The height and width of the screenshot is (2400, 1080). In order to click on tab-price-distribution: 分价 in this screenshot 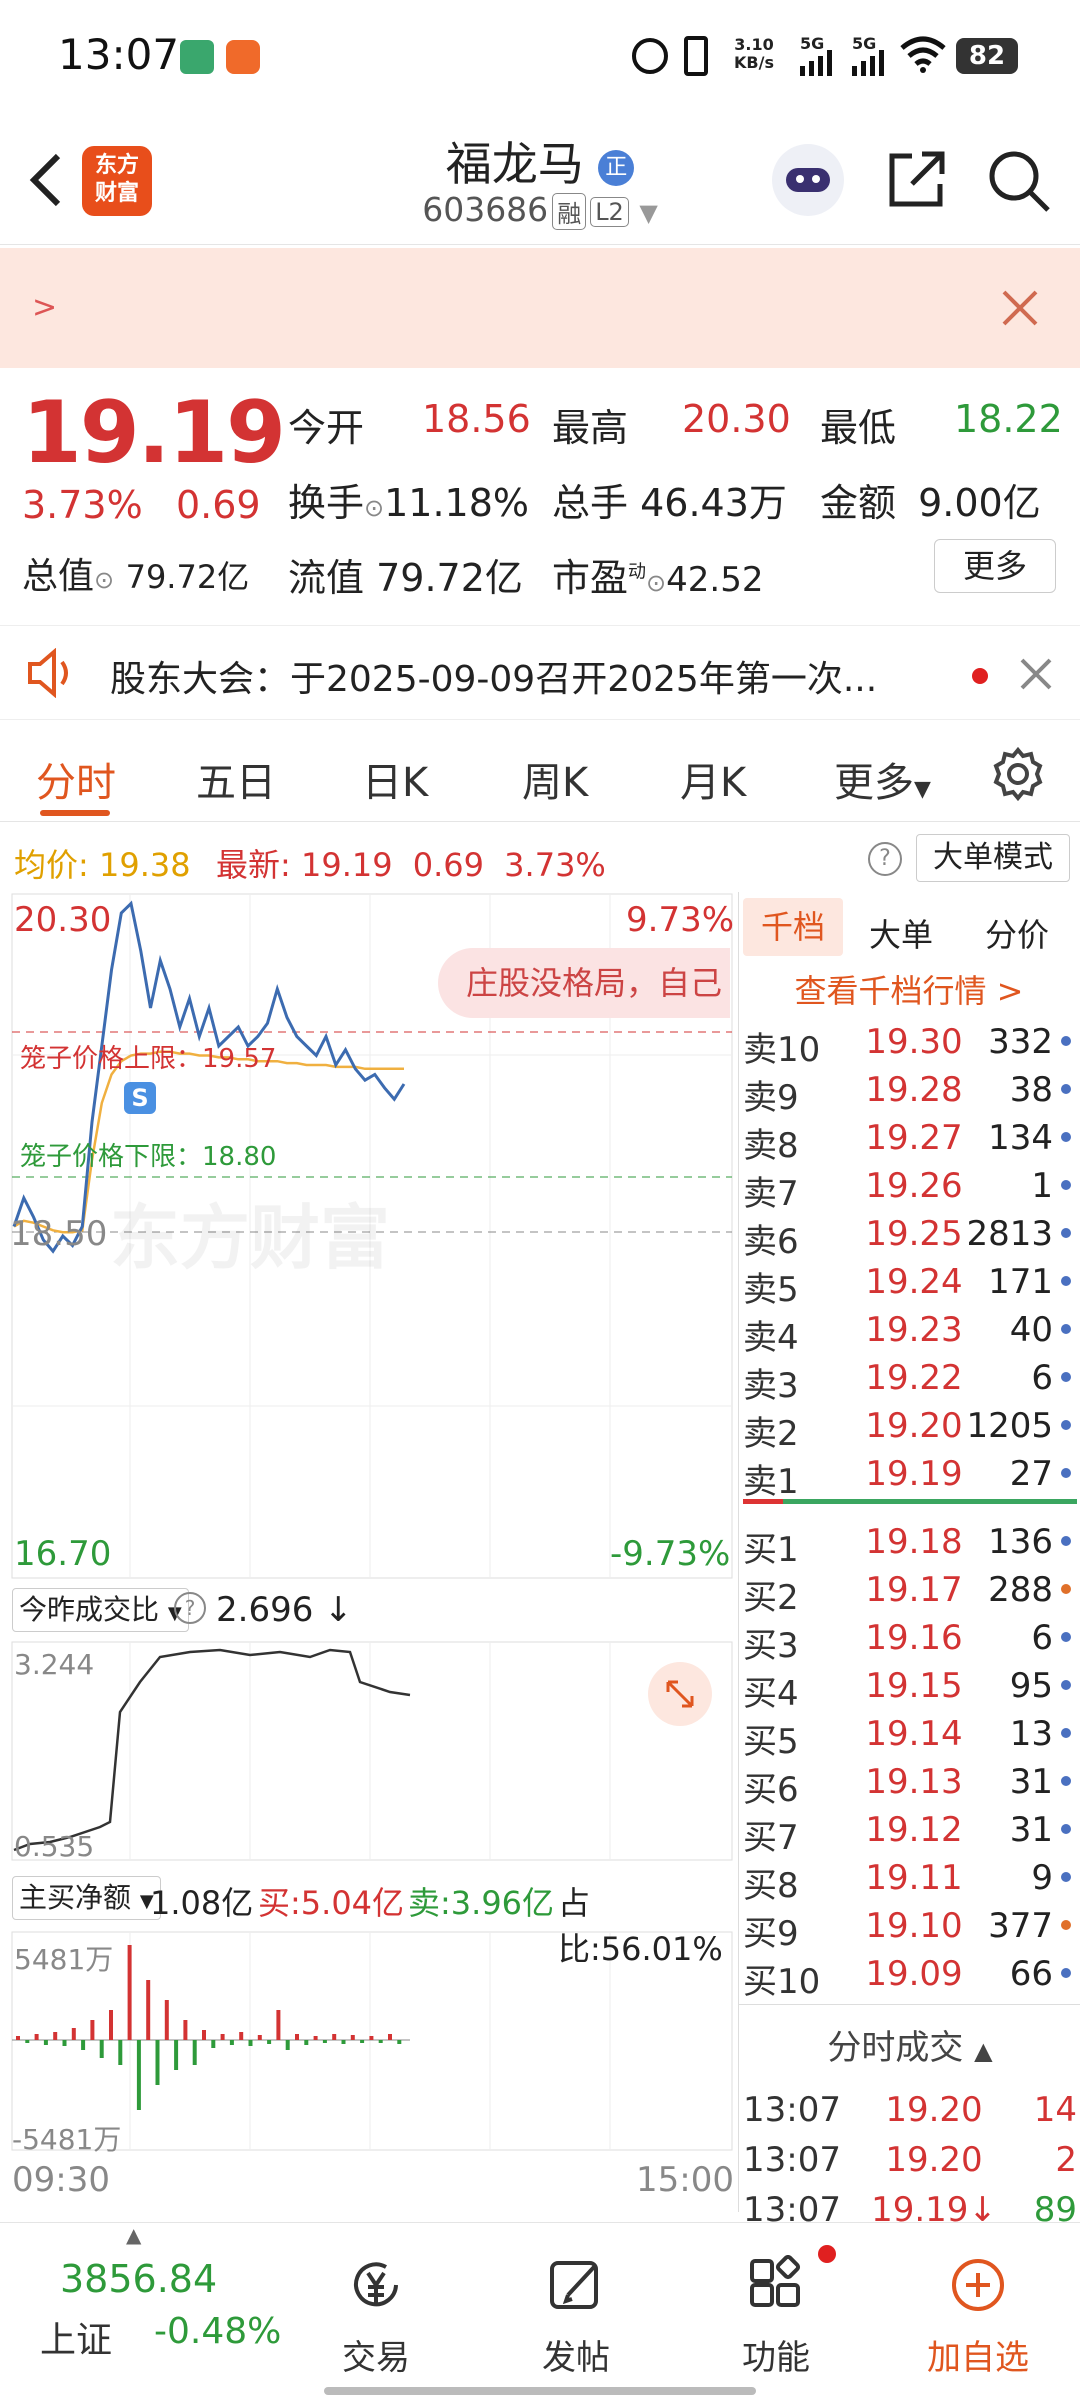, I will do `click(1017, 933)`.